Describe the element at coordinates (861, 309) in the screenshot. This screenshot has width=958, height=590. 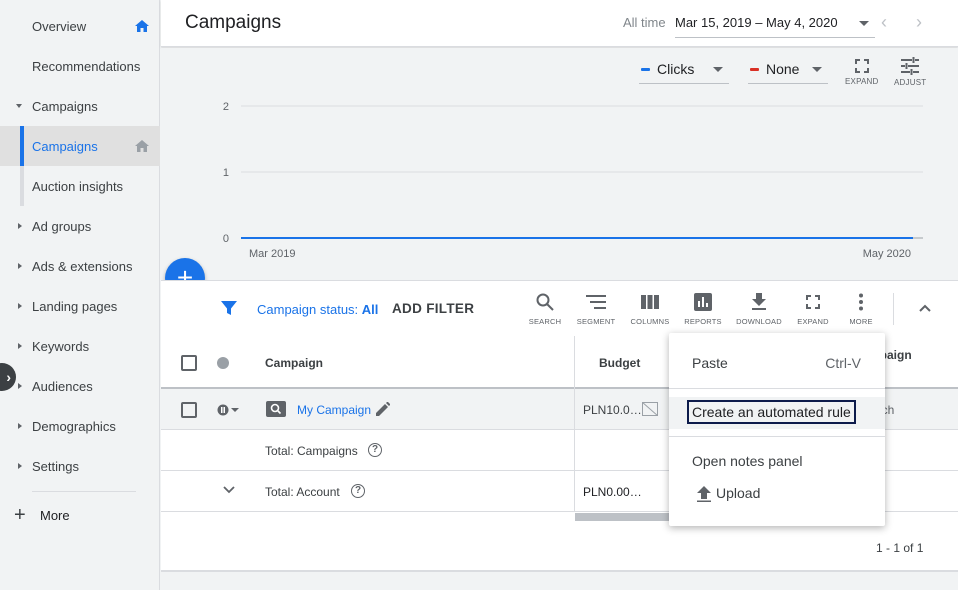
I see `toolbar-more-button: MORE` at that location.